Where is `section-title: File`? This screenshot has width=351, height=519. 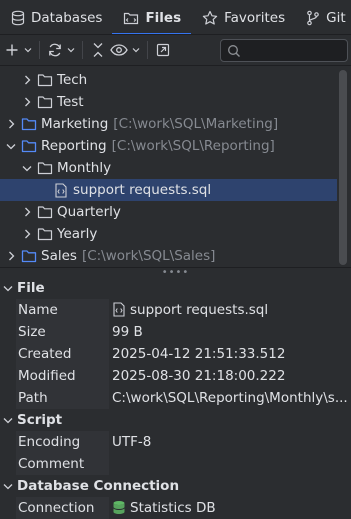 section-title: File is located at coordinates (31, 288).